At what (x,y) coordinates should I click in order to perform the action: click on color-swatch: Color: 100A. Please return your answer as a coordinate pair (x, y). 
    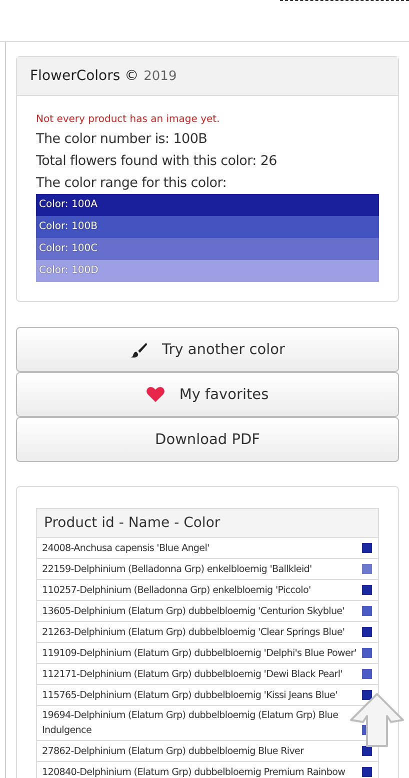
    Looking at the image, I should click on (207, 205).